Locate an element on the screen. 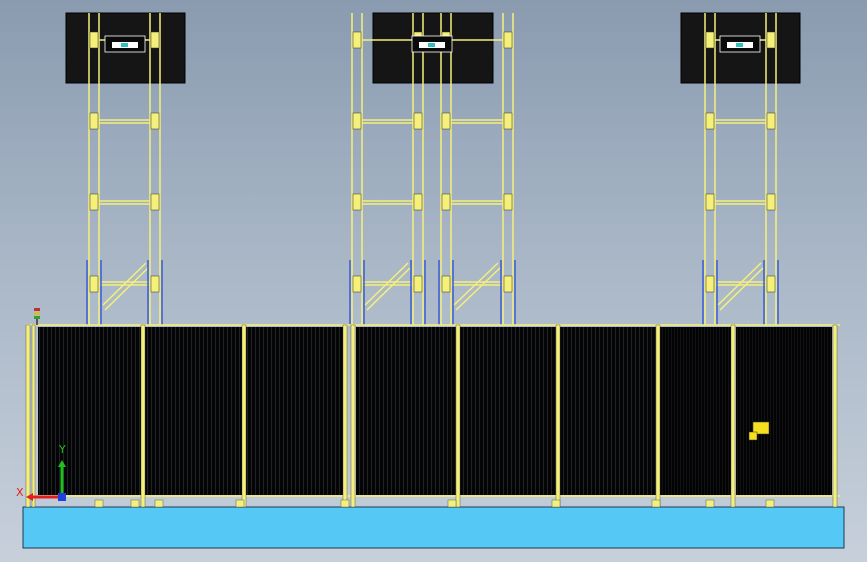 The width and height of the screenshot is (867, 562). signal-light is located at coordinates (37, 316).